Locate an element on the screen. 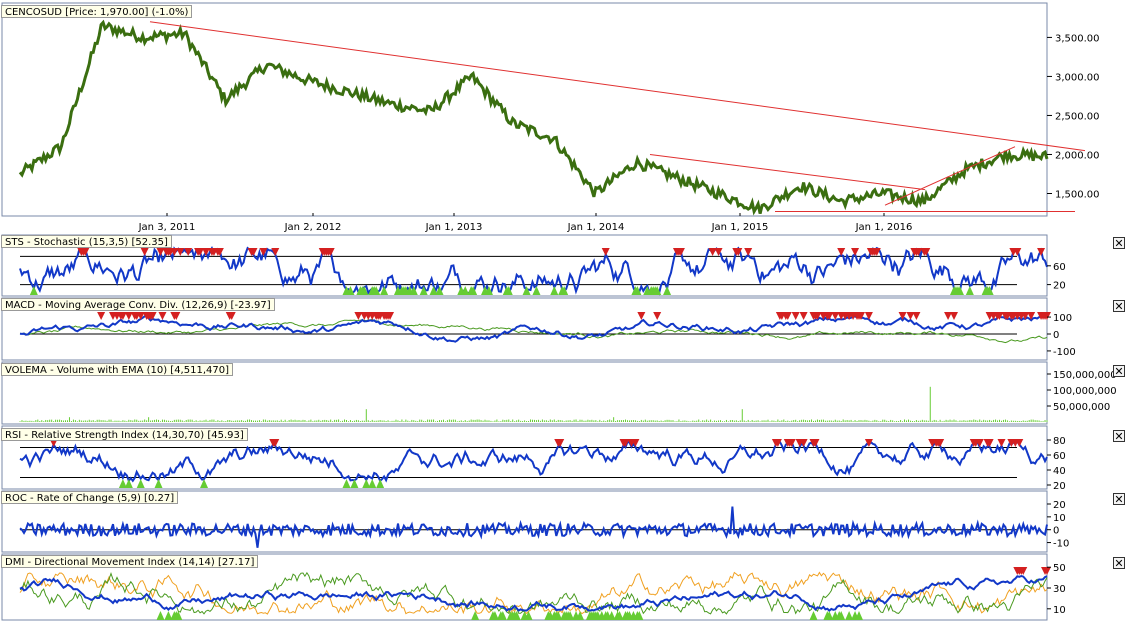  close-roc-panel-icon: ✕ is located at coordinates (1119, 499).